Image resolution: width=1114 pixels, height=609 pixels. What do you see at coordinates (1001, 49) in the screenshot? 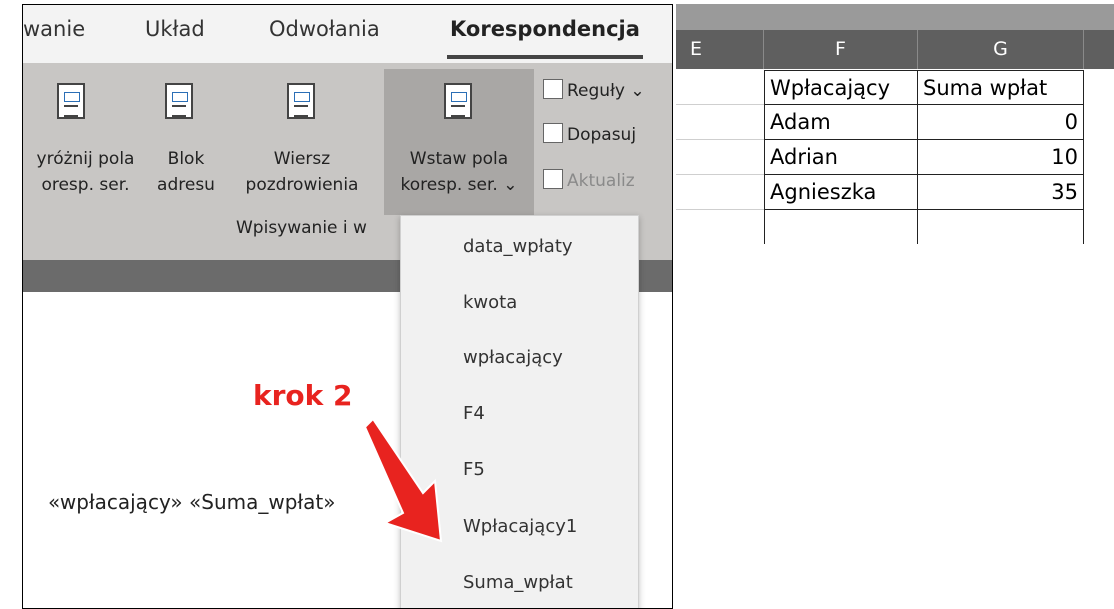
I see `column-header-g: G` at bounding box center [1001, 49].